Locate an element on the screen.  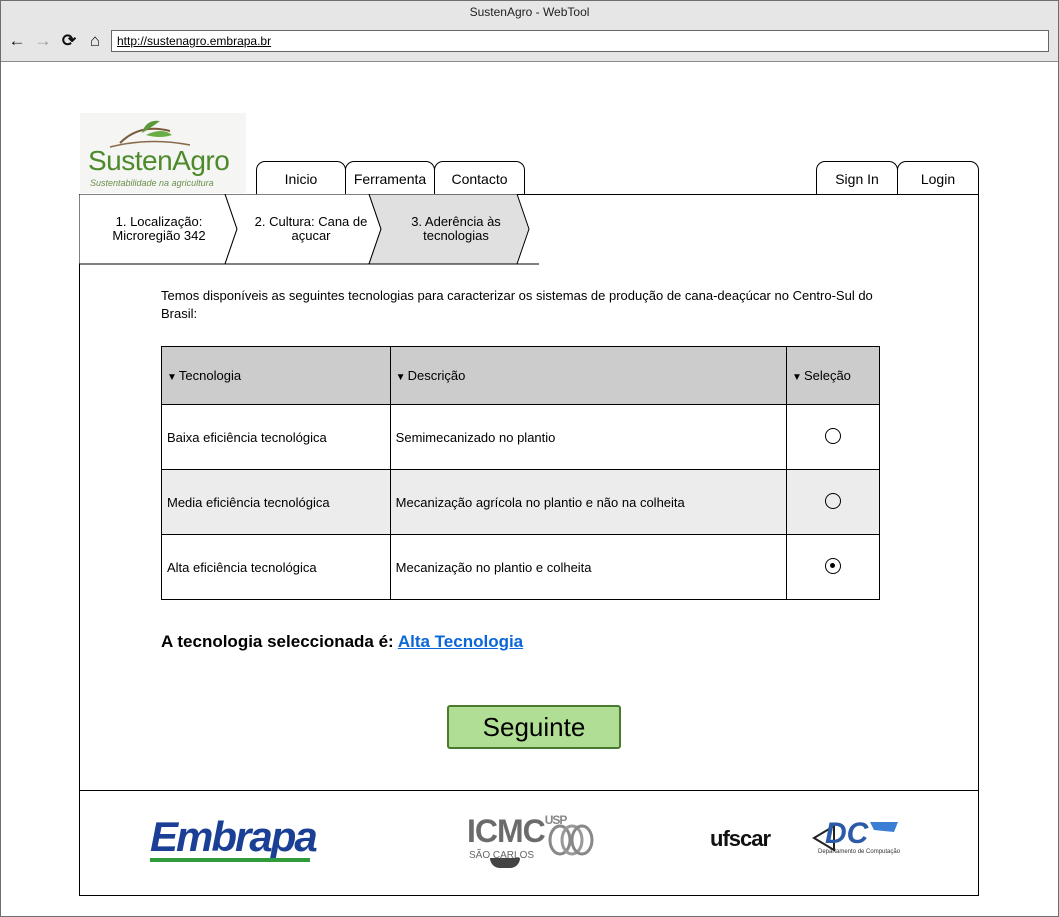
home-icon: ⌂ is located at coordinates (95, 41).